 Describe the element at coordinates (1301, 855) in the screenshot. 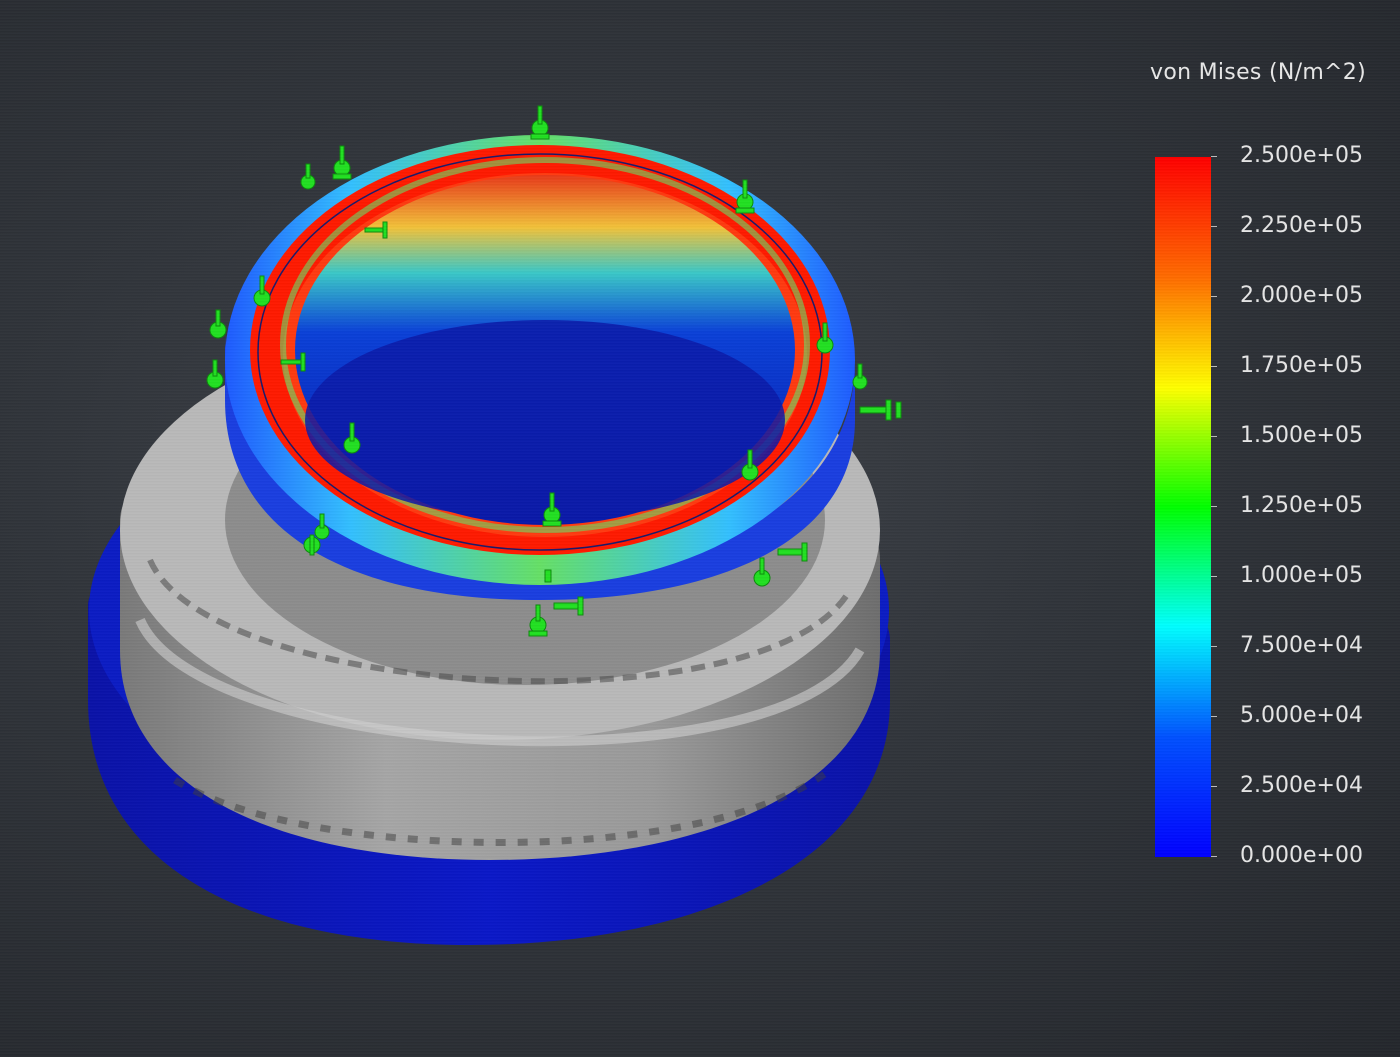

I see `legend-tick-label: 0.000e+00` at that location.